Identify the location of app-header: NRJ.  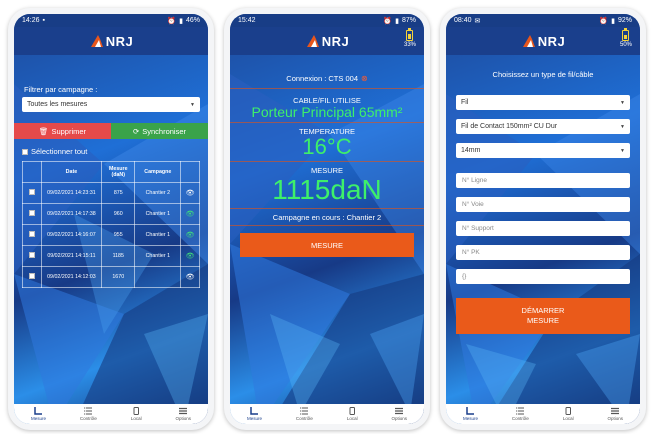
(111, 41).